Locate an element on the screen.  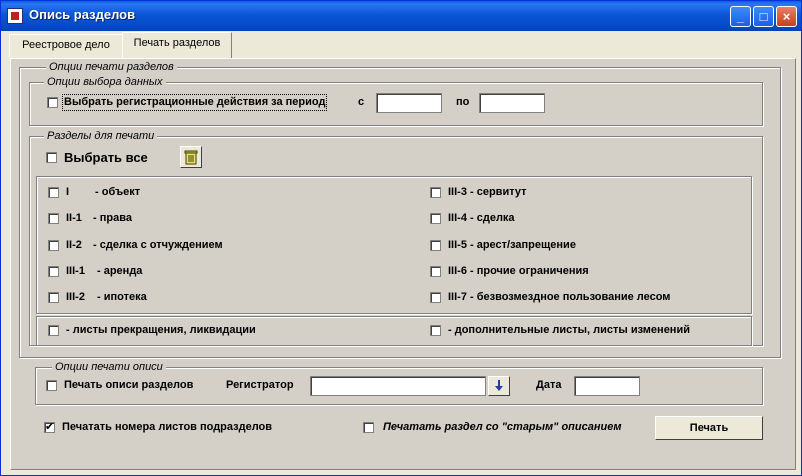
select-all-checkbox is located at coordinates (51, 157).